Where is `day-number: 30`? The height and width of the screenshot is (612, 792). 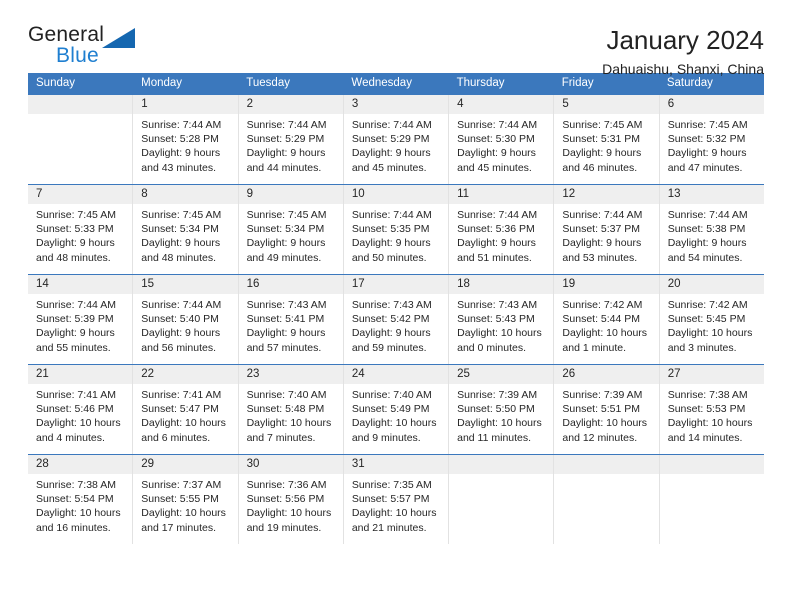 day-number: 30 is located at coordinates (290, 464).